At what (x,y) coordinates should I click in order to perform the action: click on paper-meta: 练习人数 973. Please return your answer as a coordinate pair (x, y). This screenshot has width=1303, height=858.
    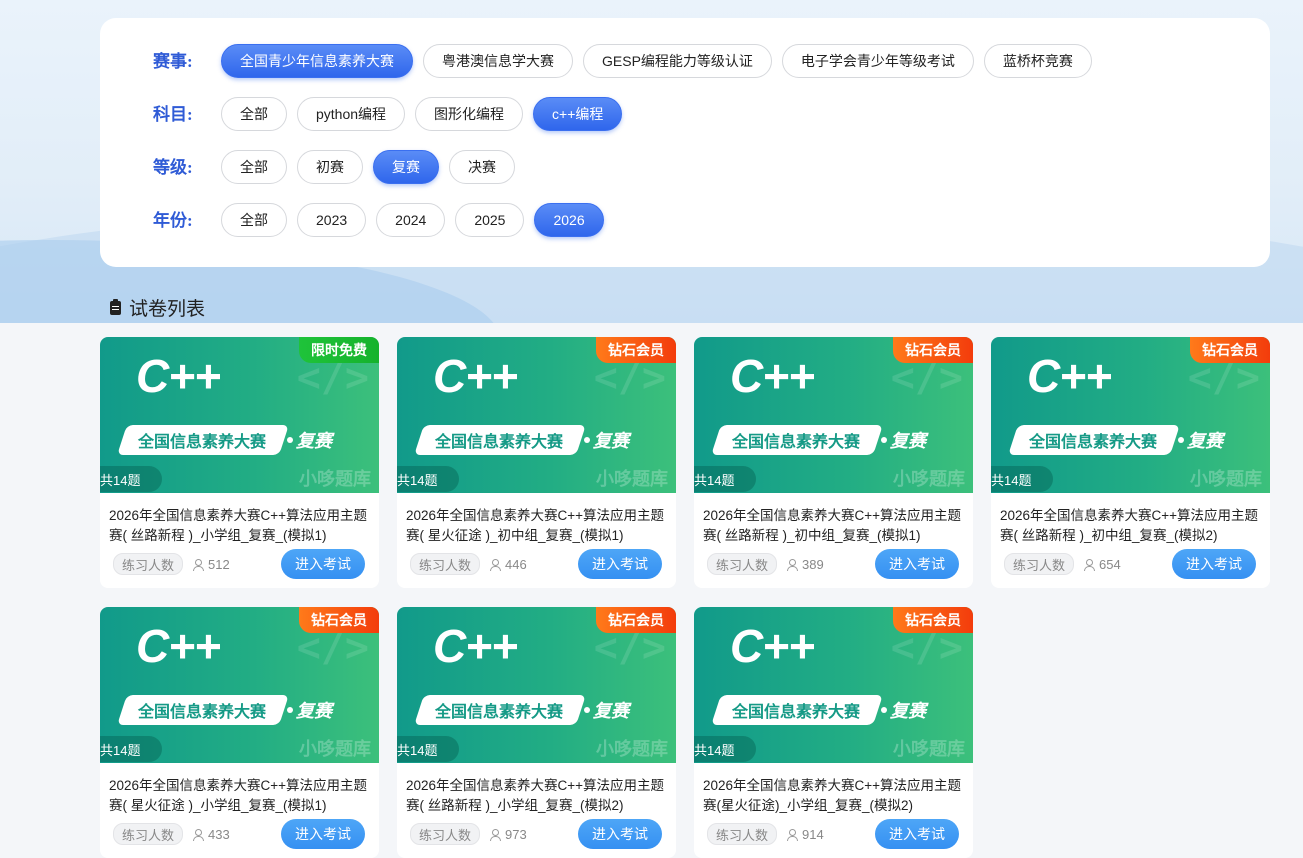
    Looking at the image, I should click on (468, 834).